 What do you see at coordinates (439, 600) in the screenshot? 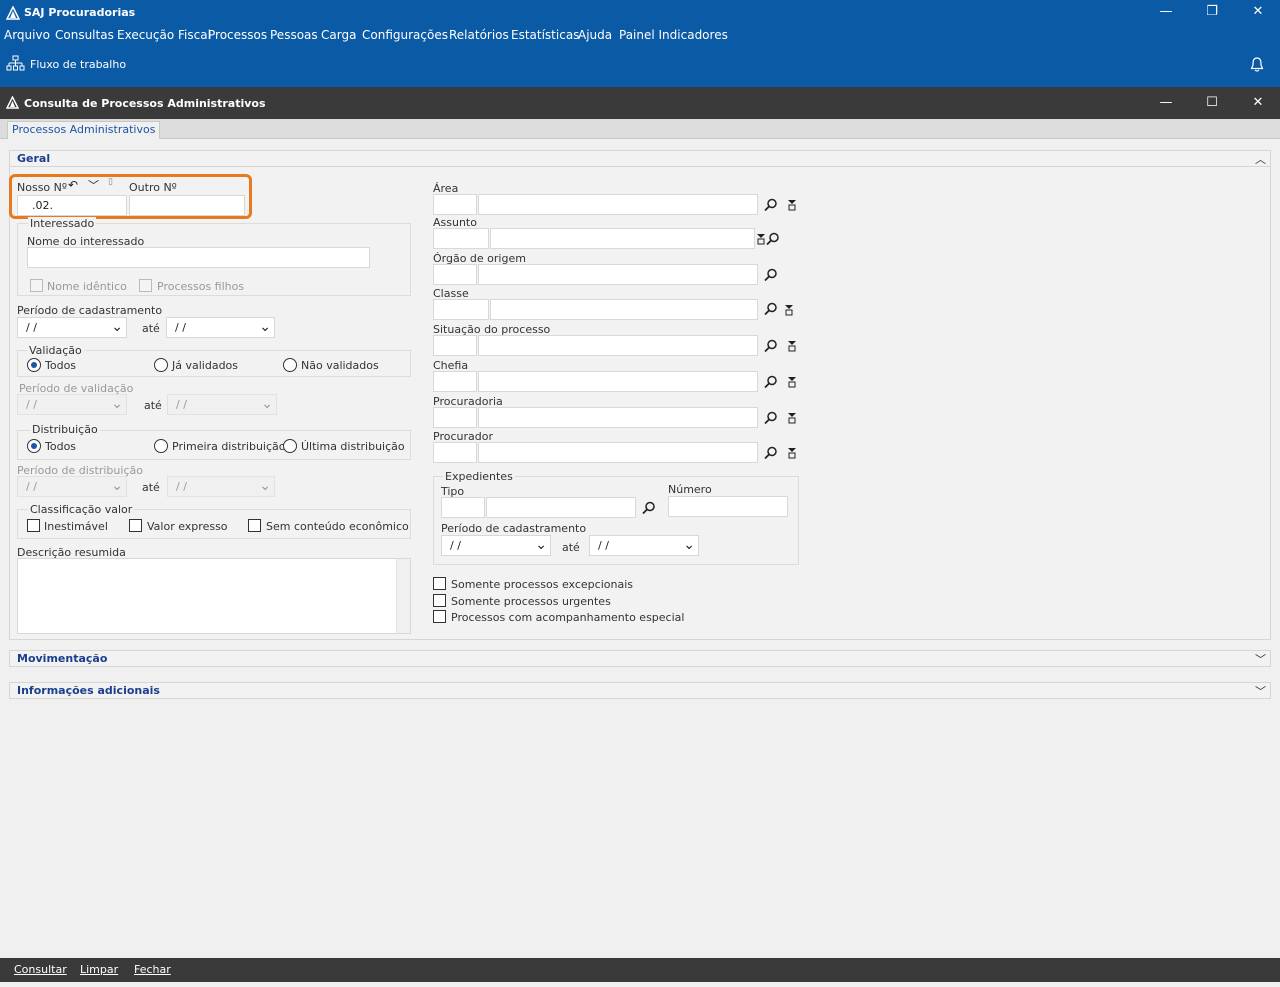
I see `urgentes-checkbox` at bounding box center [439, 600].